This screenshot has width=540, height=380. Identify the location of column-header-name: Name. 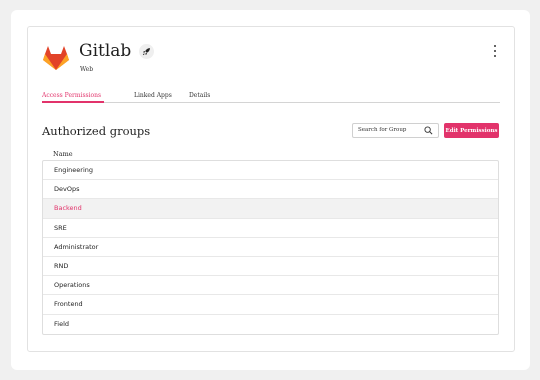
(63, 154).